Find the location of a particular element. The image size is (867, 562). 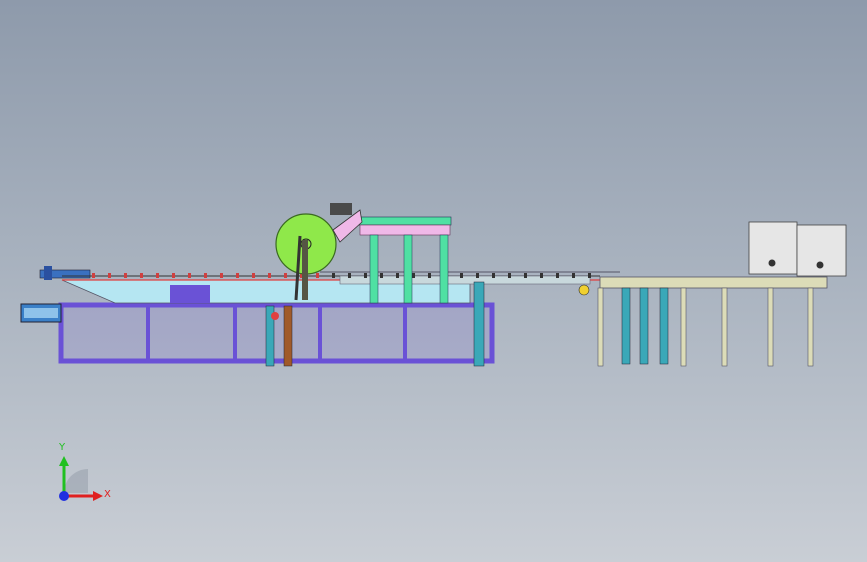

motor-block is located at coordinates (190, 294).